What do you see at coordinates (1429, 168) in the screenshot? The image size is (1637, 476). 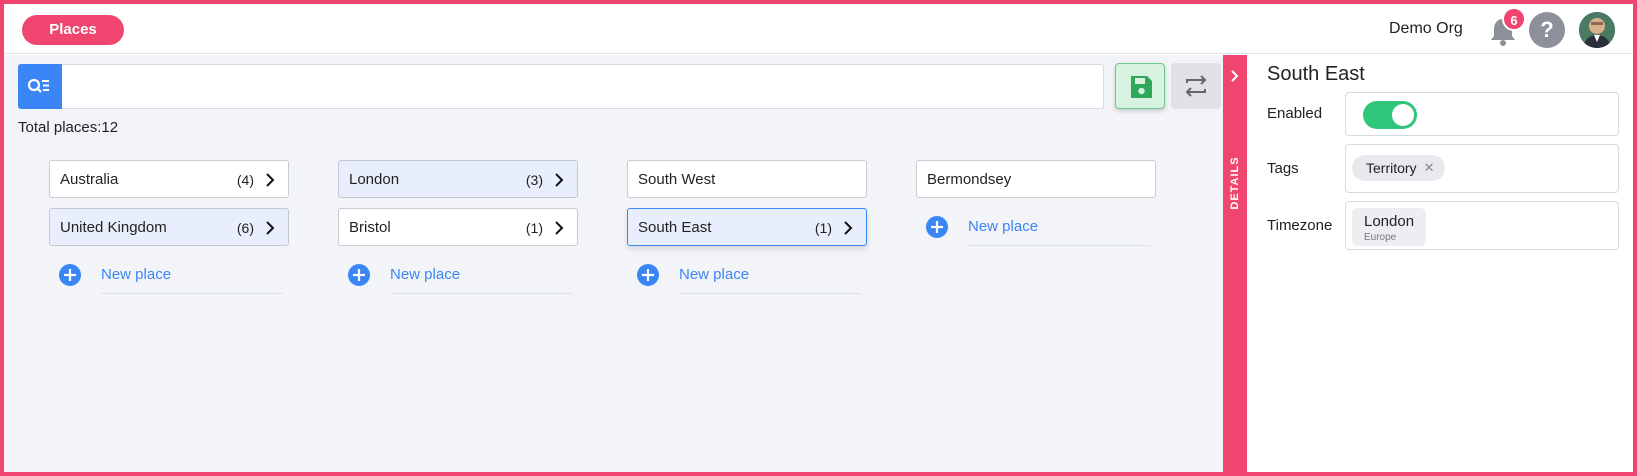 I see `remove-tag-icon: ✕` at bounding box center [1429, 168].